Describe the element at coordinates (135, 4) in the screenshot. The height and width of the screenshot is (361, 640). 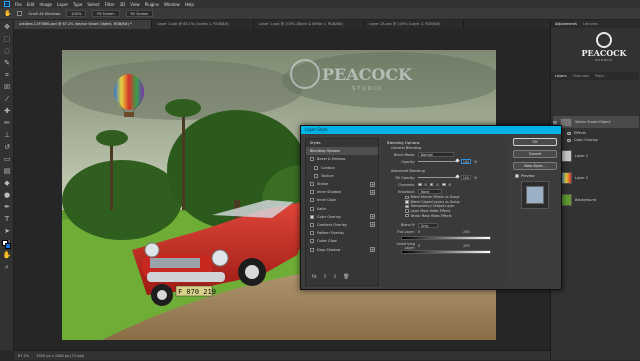
I see `menu-view: View` at that location.